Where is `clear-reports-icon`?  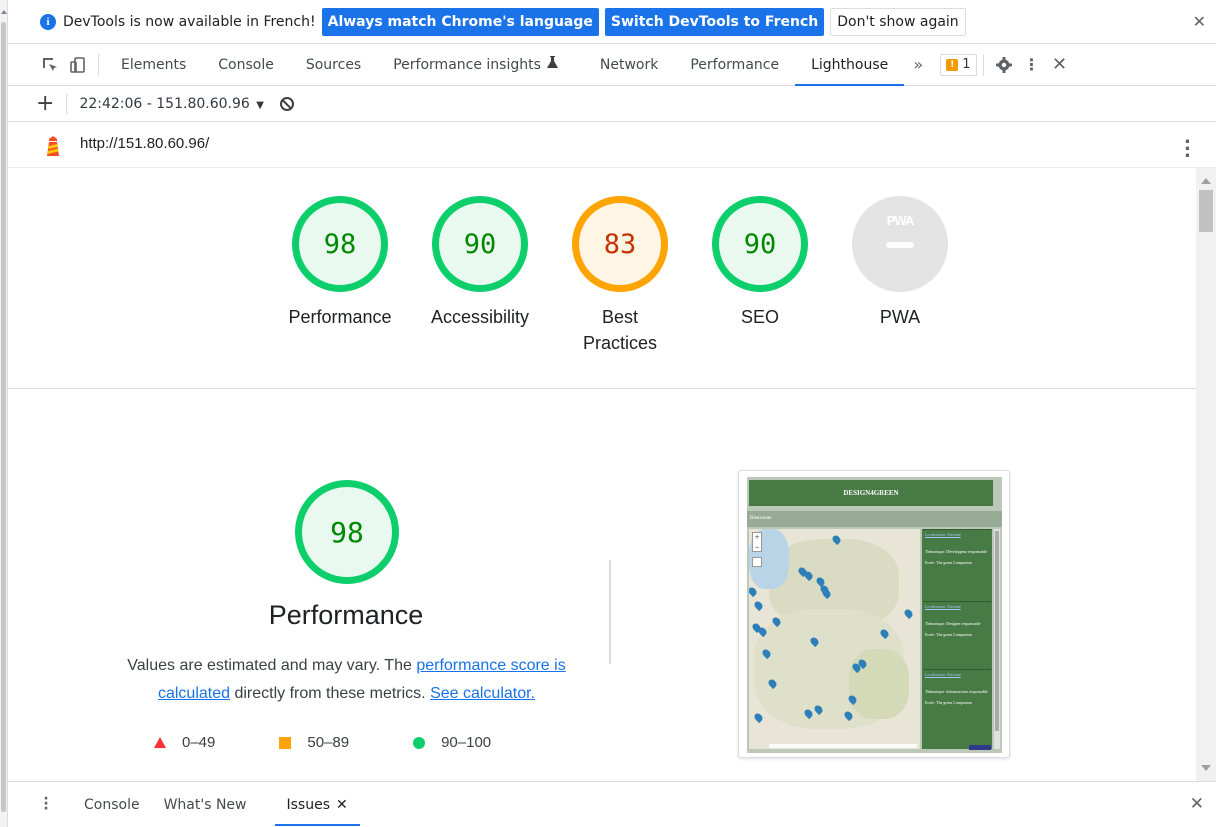
clear-reports-icon is located at coordinates (286, 103).